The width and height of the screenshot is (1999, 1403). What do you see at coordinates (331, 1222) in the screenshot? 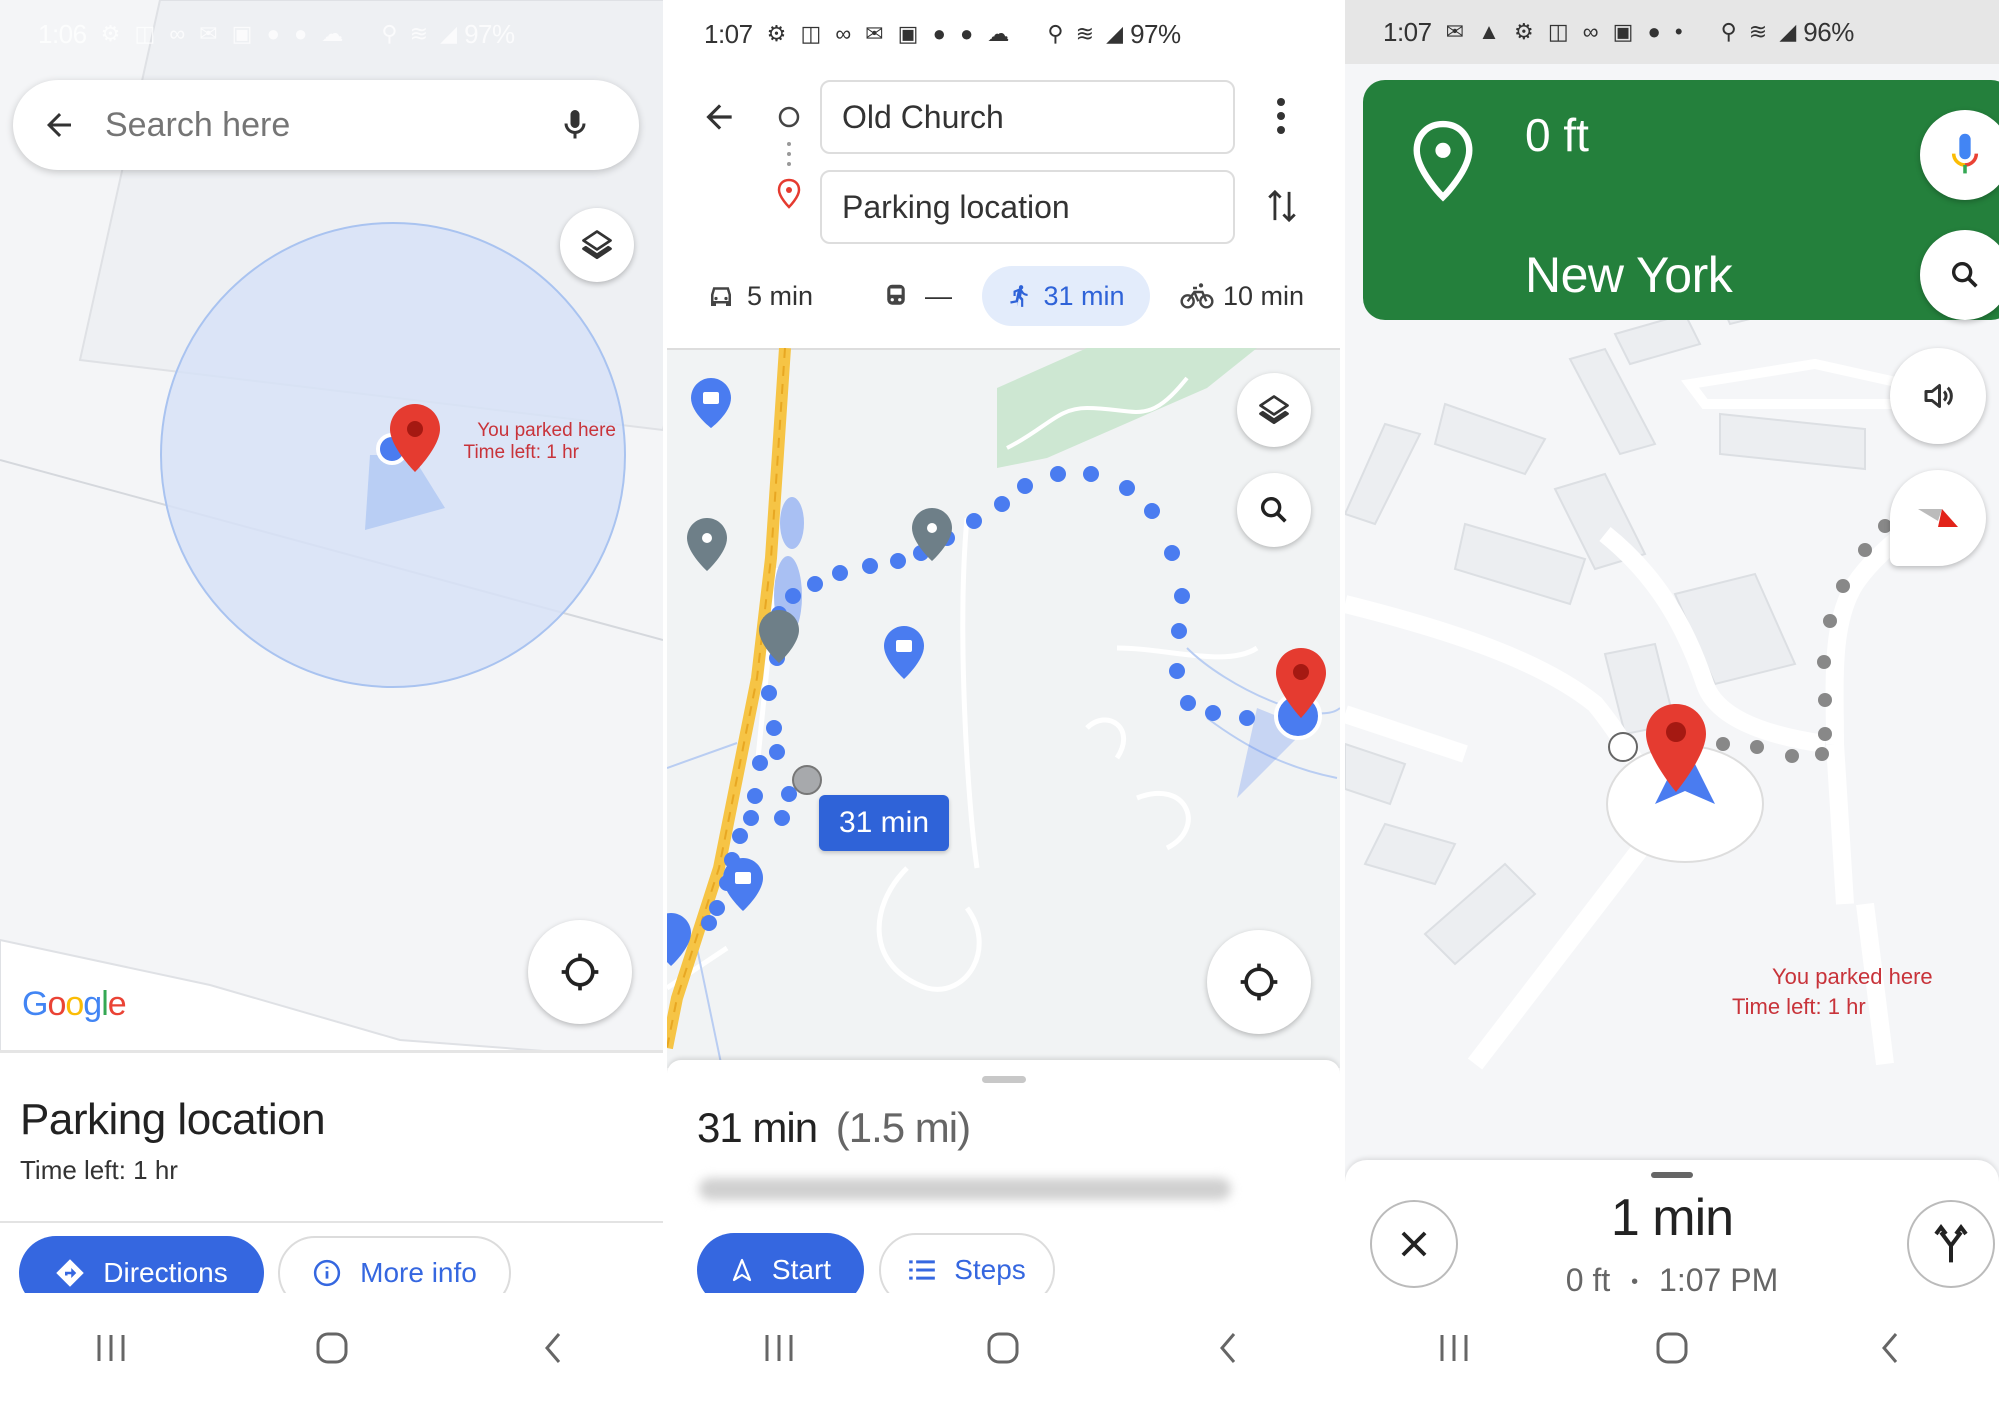
I see `divider` at bounding box center [331, 1222].